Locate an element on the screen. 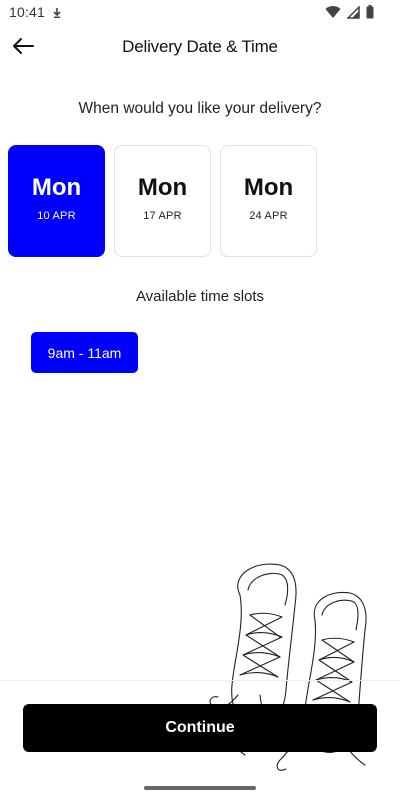 Image resolution: width=400 pixels, height=800 pixels. location-icon is located at coordinates (57, 12).